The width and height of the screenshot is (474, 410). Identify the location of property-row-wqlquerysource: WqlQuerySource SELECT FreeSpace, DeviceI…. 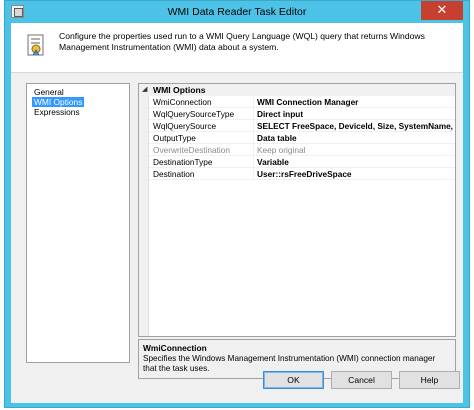
(302, 126).